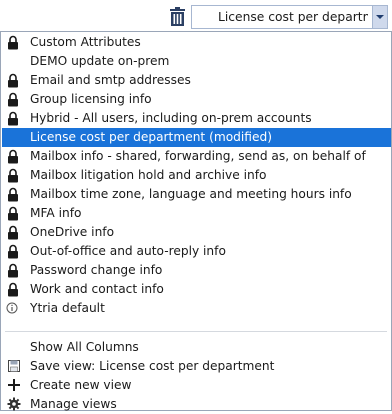 The image size is (392, 414). Describe the element at coordinates (196, 331) in the screenshot. I see `menu-separator` at that location.